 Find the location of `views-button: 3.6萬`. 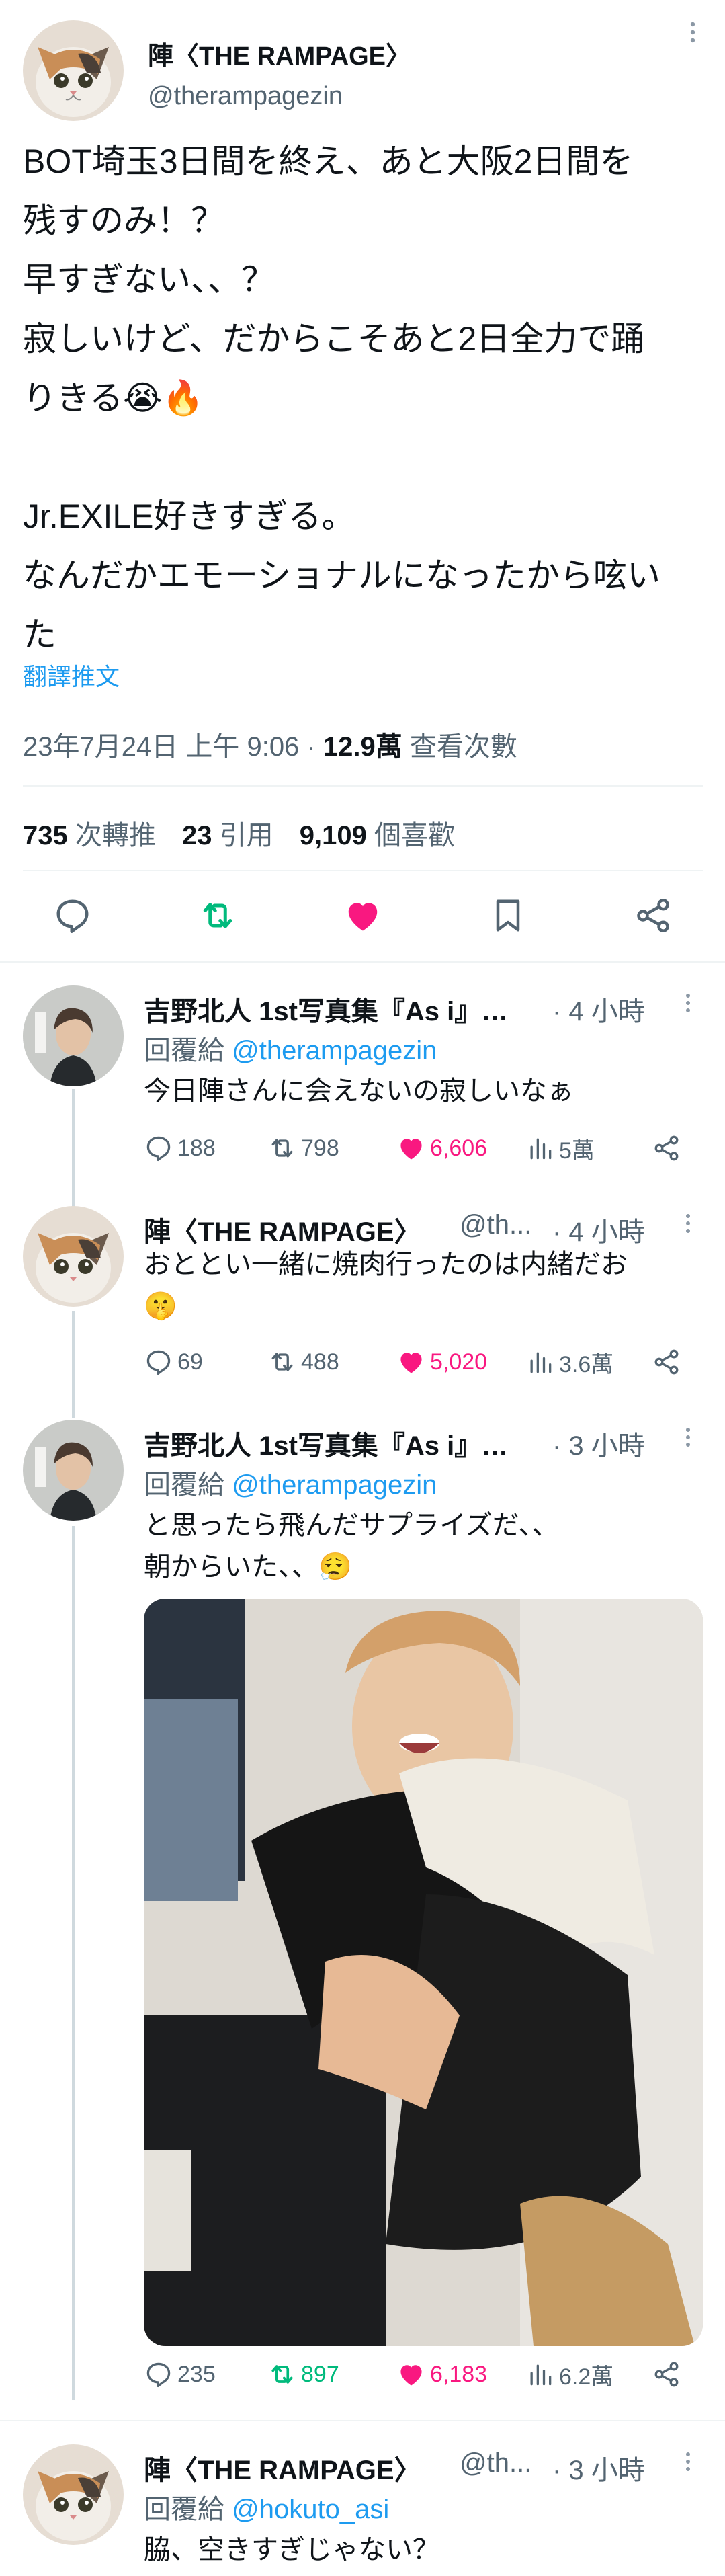

views-button: 3.6萬 is located at coordinates (569, 1362).